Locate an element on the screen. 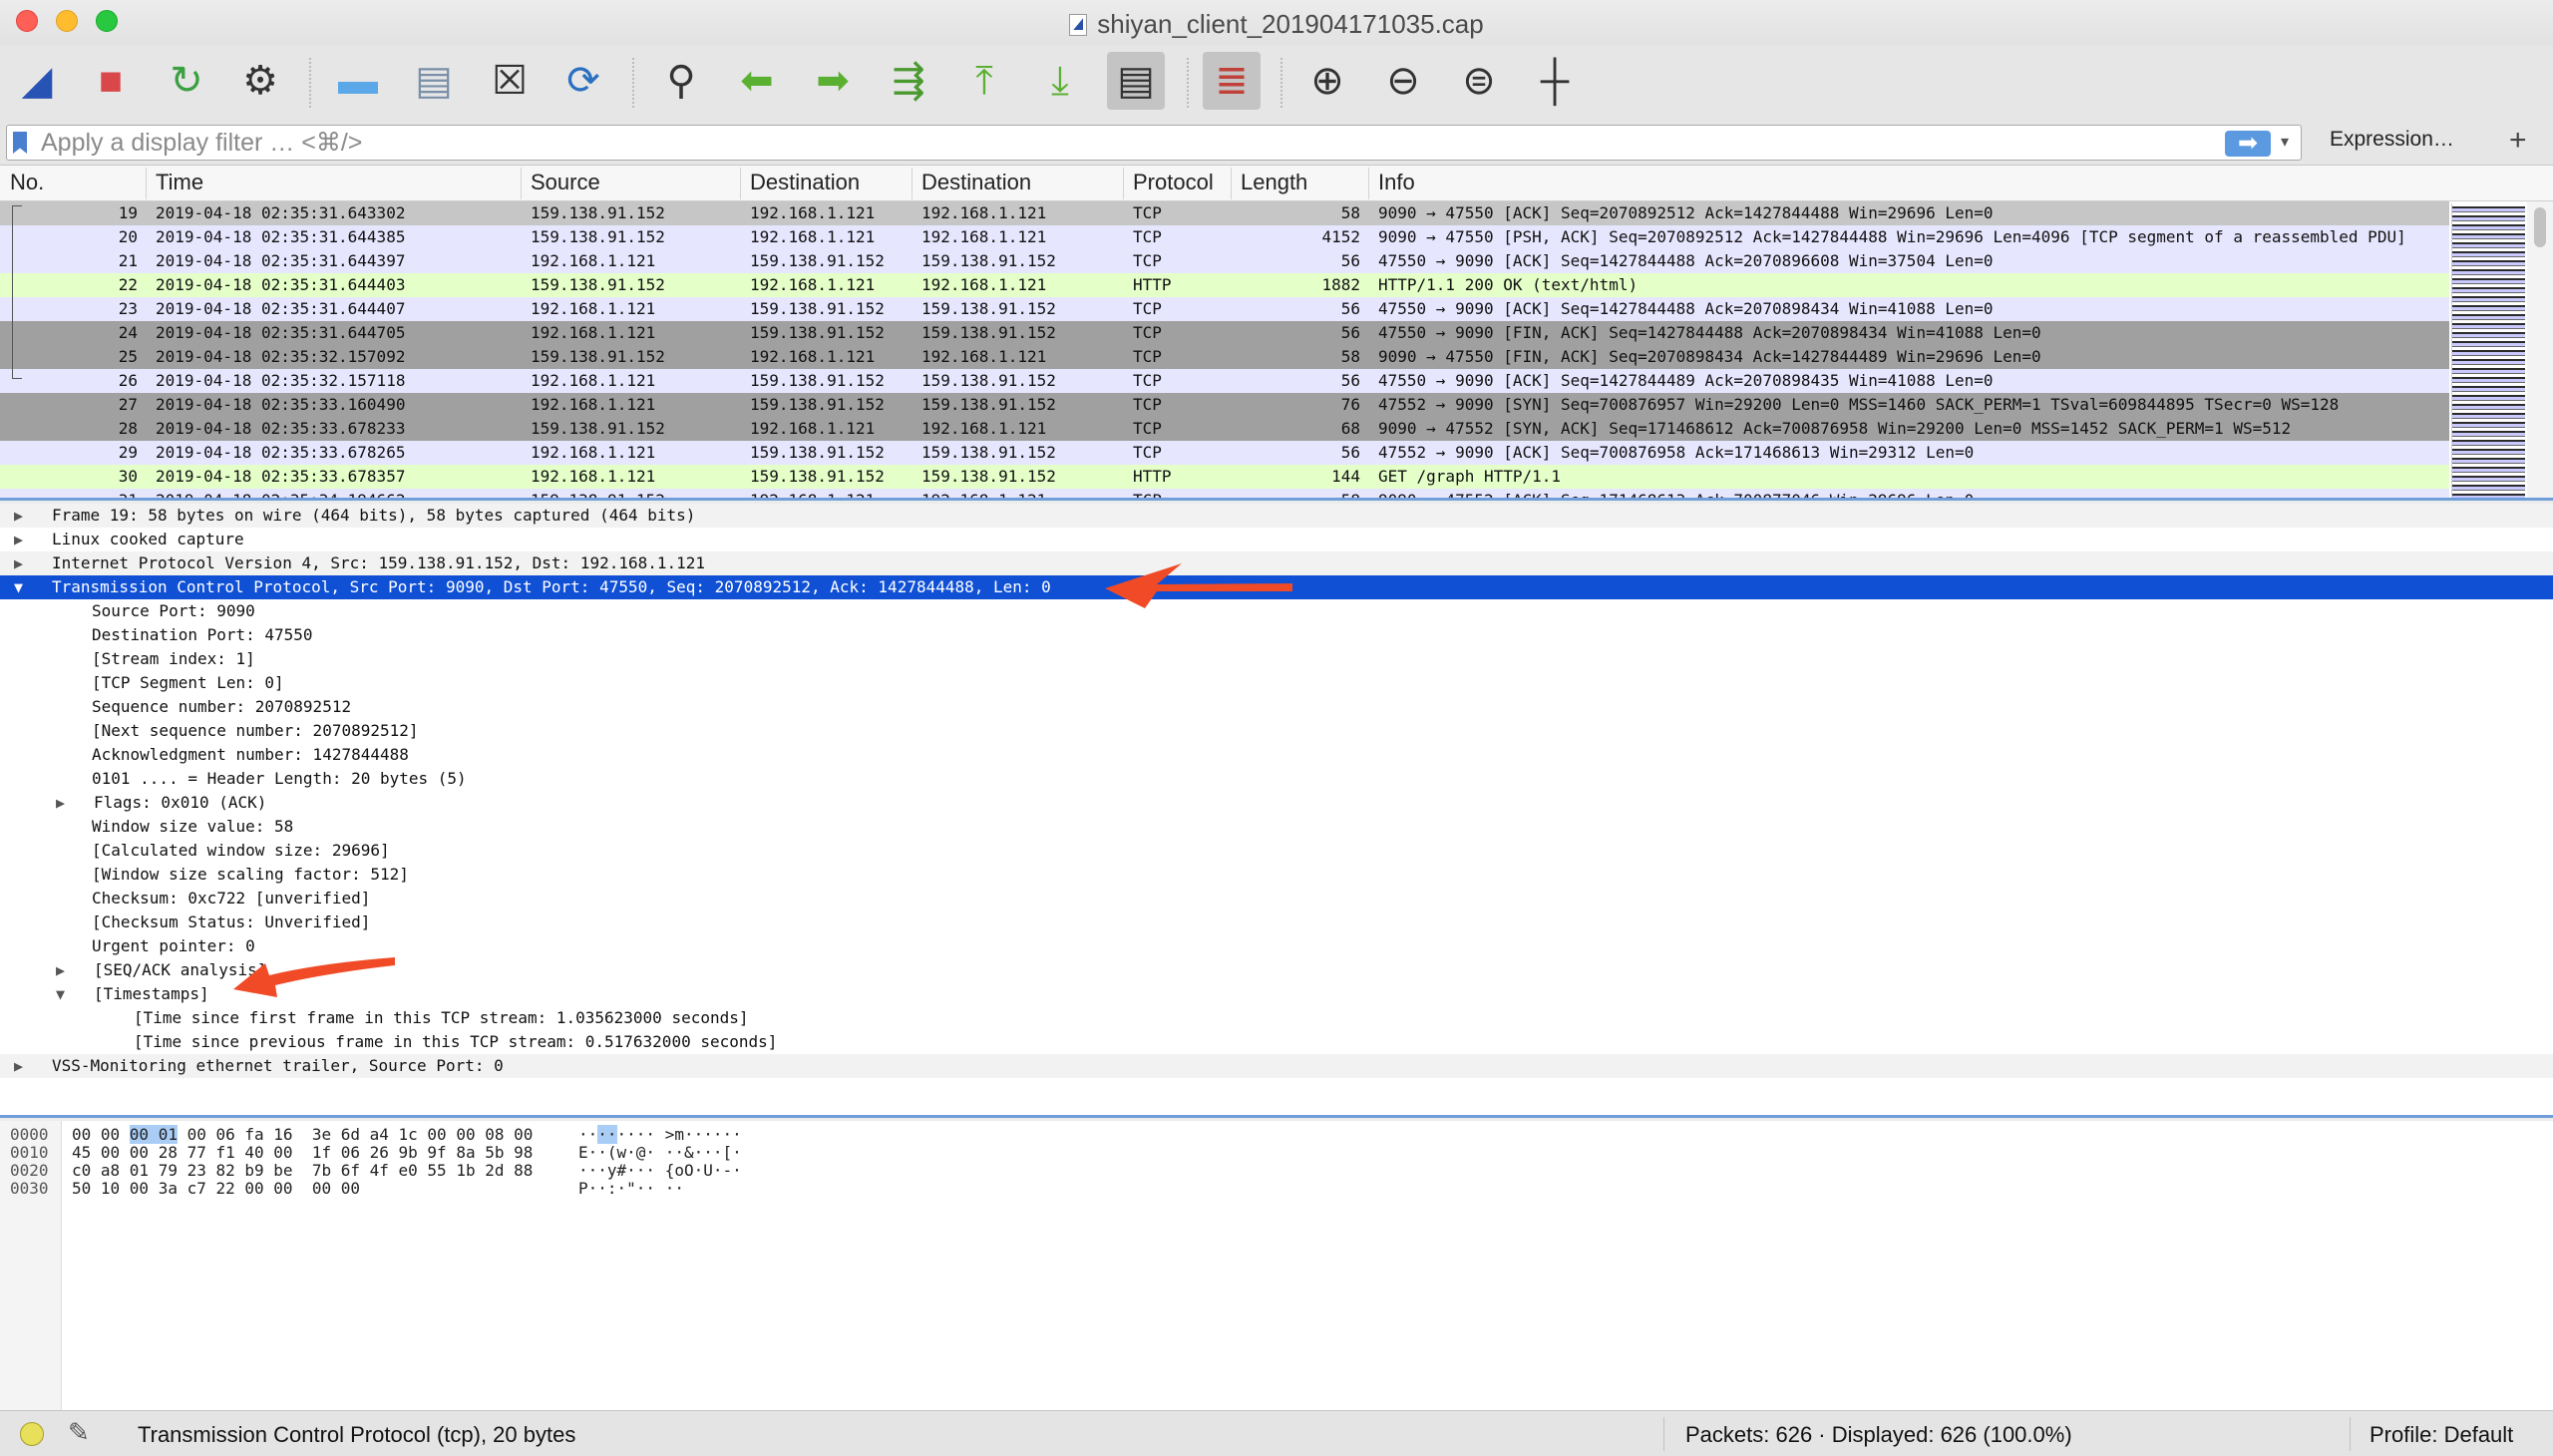 This screenshot has width=2553, height=1456. byte-ascii-part: ···· >m······ is located at coordinates (679, 1134).